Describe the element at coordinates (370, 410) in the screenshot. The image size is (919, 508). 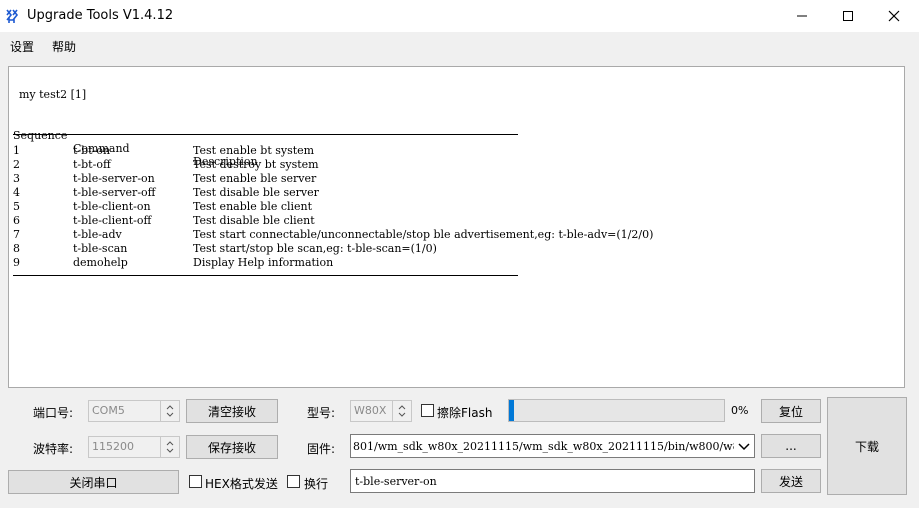
I see `model-value: W80X` at that location.